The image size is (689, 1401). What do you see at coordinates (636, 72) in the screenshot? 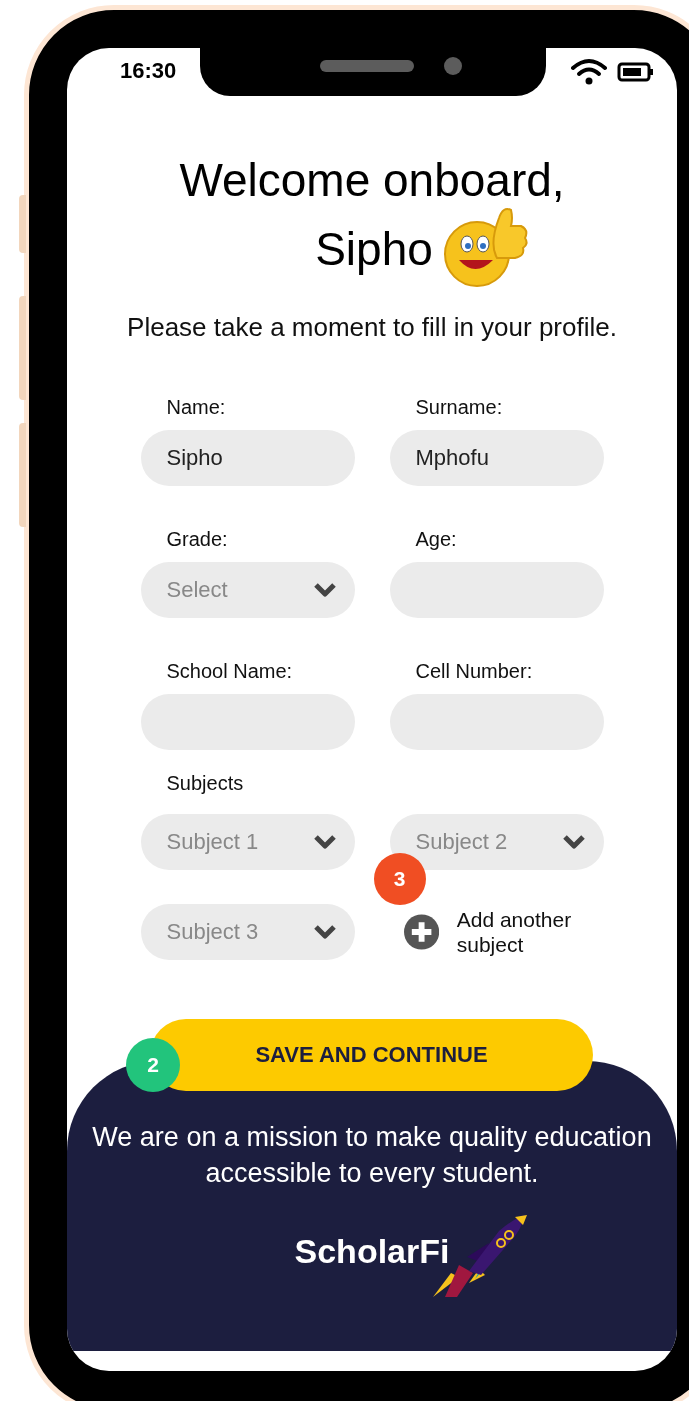
I see `battery-icon` at bounding box center [636, 72].